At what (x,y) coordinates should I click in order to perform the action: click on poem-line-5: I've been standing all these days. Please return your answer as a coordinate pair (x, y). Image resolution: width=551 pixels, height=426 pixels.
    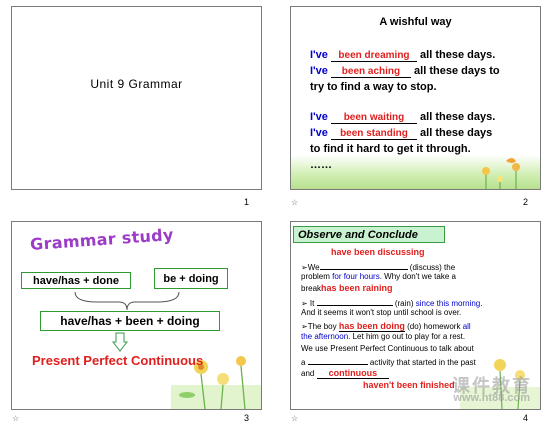
    Looking at the image, I should click on (401, 133).